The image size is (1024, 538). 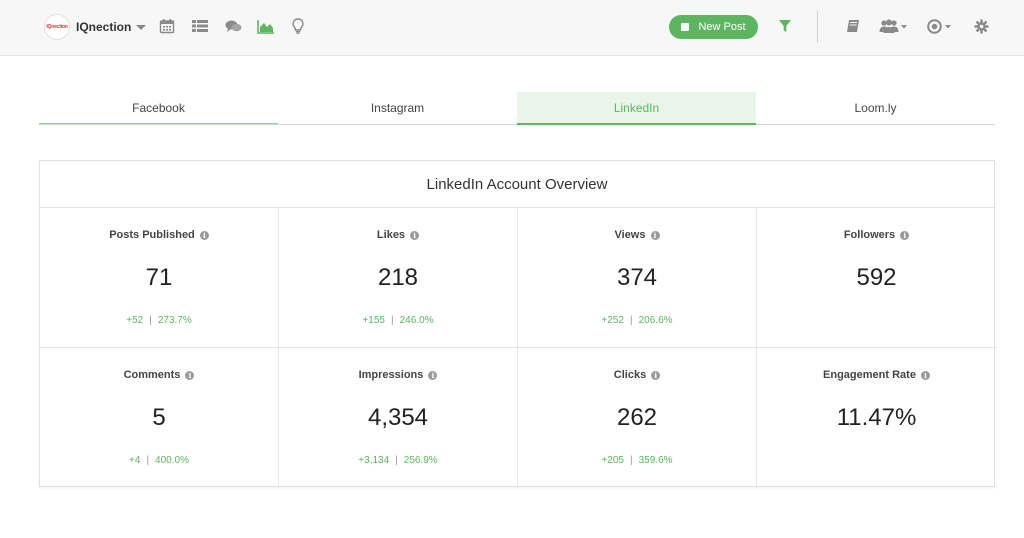 I want to click on metric-change: +252 | 206.6%, so click(x=637, y=320).